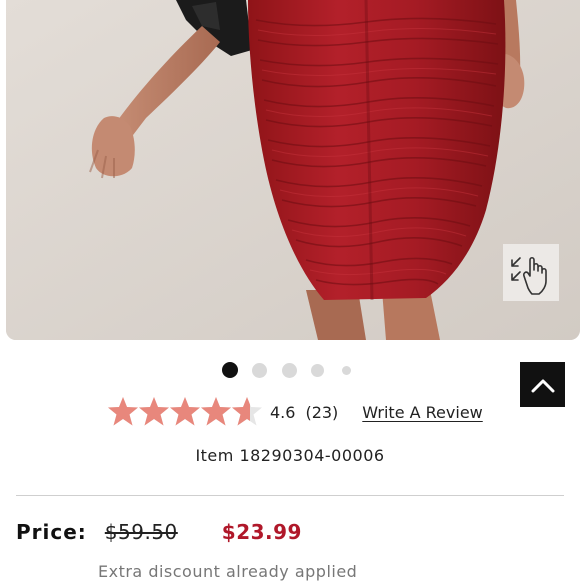 Image resolution: width=580 pixels, height=581 pixels. I want to click on original-price: $59.50, so click(141, 532).